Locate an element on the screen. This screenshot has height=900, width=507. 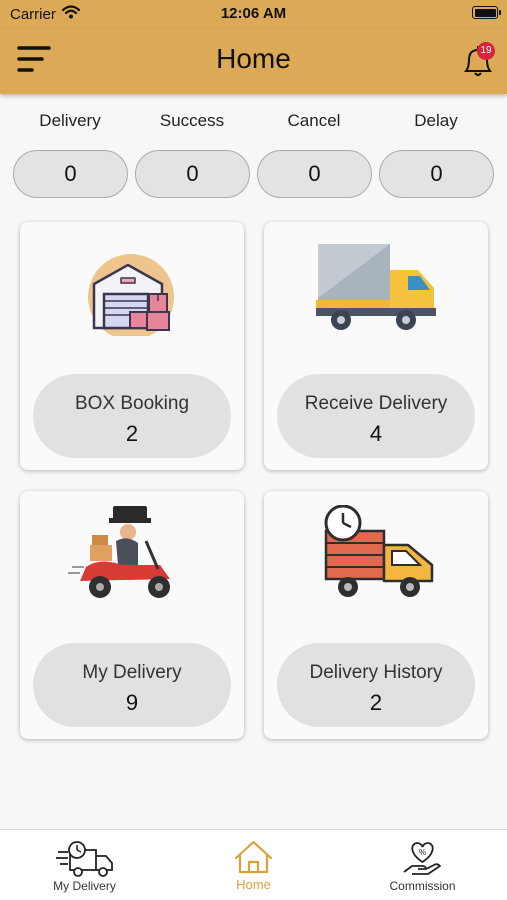
my-delivery-pill: My Delivery 9 is located at coordinates (132, 685).